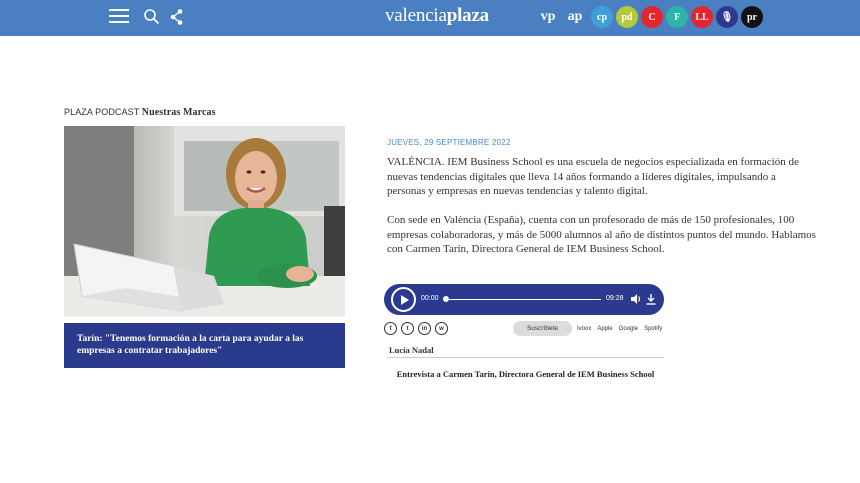 The width and height of the screenshot is (860, 483). I want to click on platform-spotify-link: Spotify, so click(653, 329).